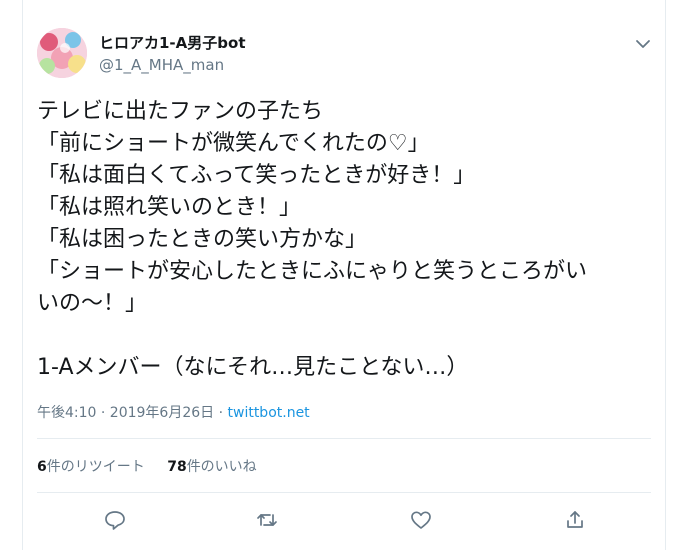 Image resolution: width=680 pixels, height=550 pixels. I want to click on tweet-line: 1-Aメンバー（なにそれ…見たことない…）, so click(253, 367).